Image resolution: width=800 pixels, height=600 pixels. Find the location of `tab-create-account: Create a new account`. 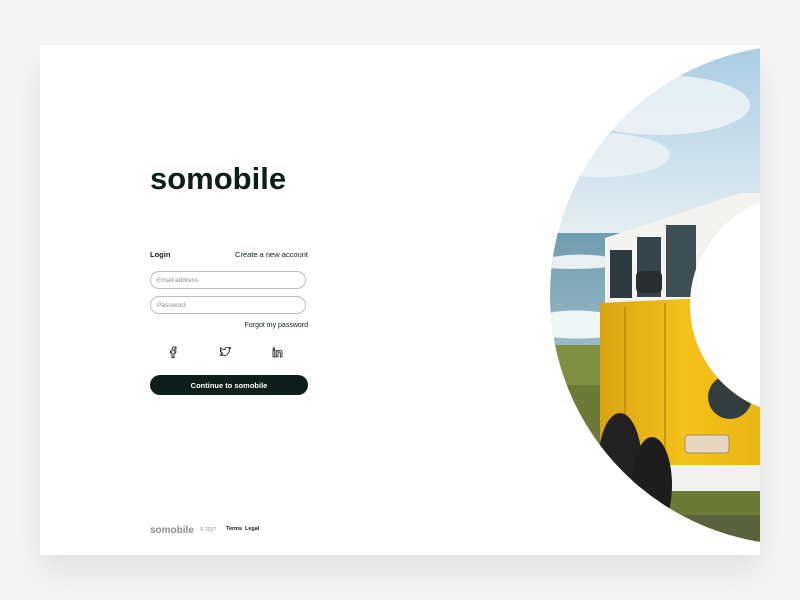

tab-create-account: Create a new account is located at coordinates (271, 254).